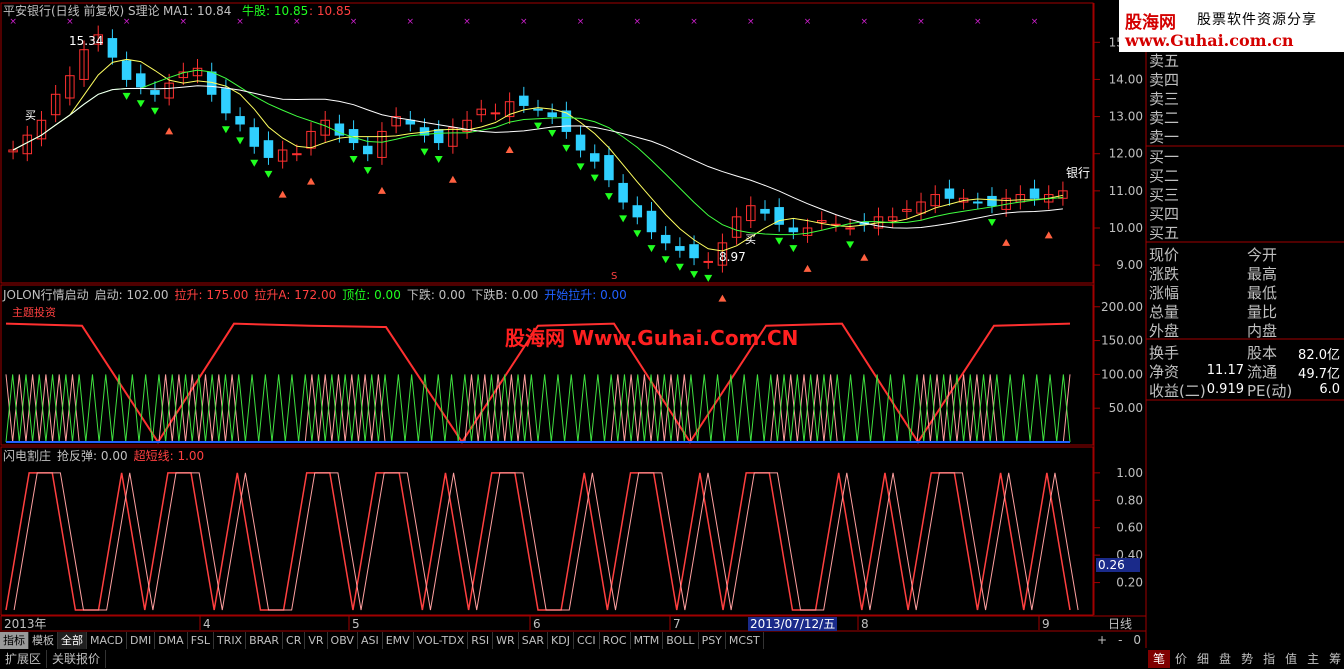  I want to click on tab-sar: SAR, so click(534, 640).